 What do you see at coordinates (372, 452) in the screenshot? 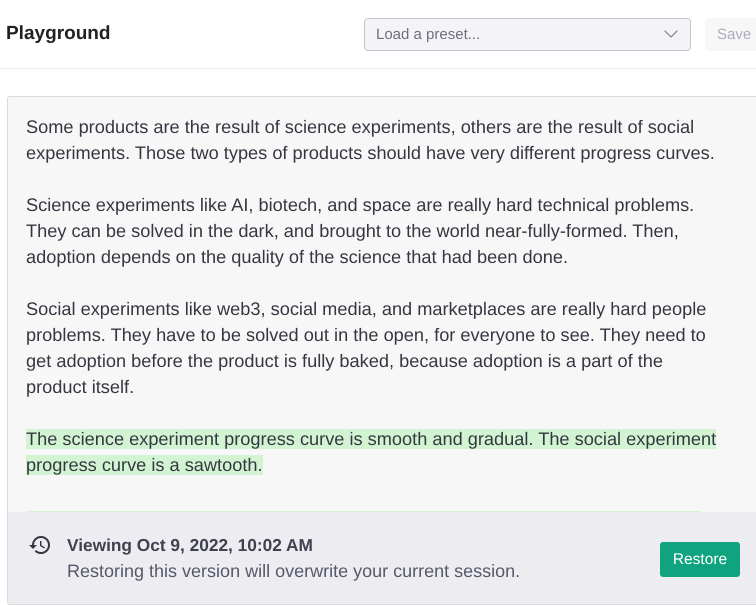
I see `highlighted-paragraph: The science experiment progress curve is smooth and gradual. The social experiment progress curve is a sawtooth.` at bounding box center [372, 452].